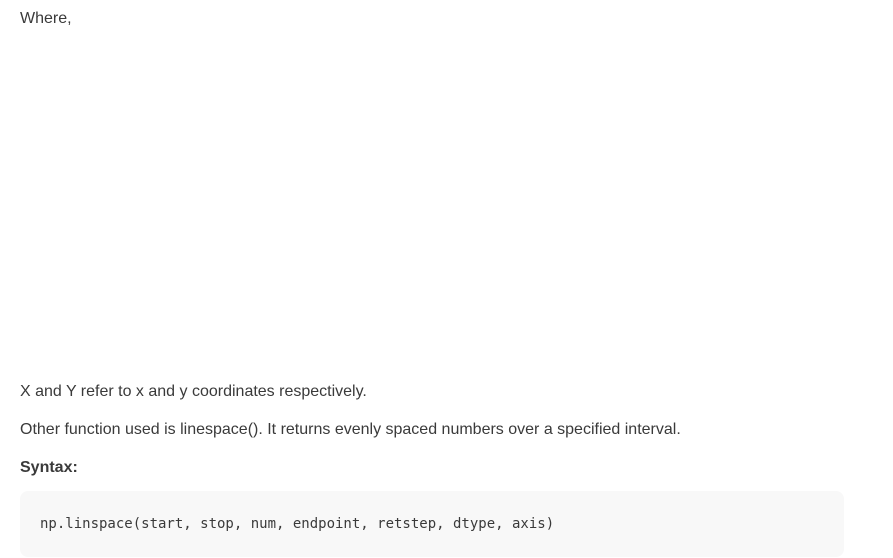  I want to click on where-label: Where,, so click(46, 18).